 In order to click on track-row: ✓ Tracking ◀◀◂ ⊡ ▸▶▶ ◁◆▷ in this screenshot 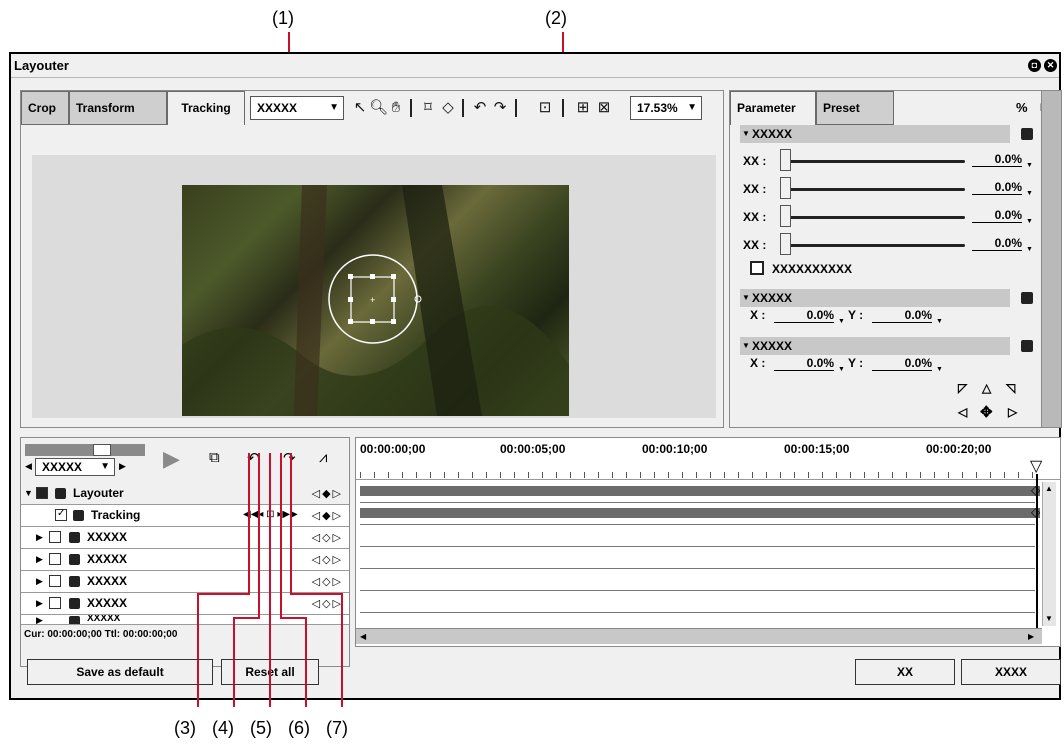, I will do `click(185, 516)`.